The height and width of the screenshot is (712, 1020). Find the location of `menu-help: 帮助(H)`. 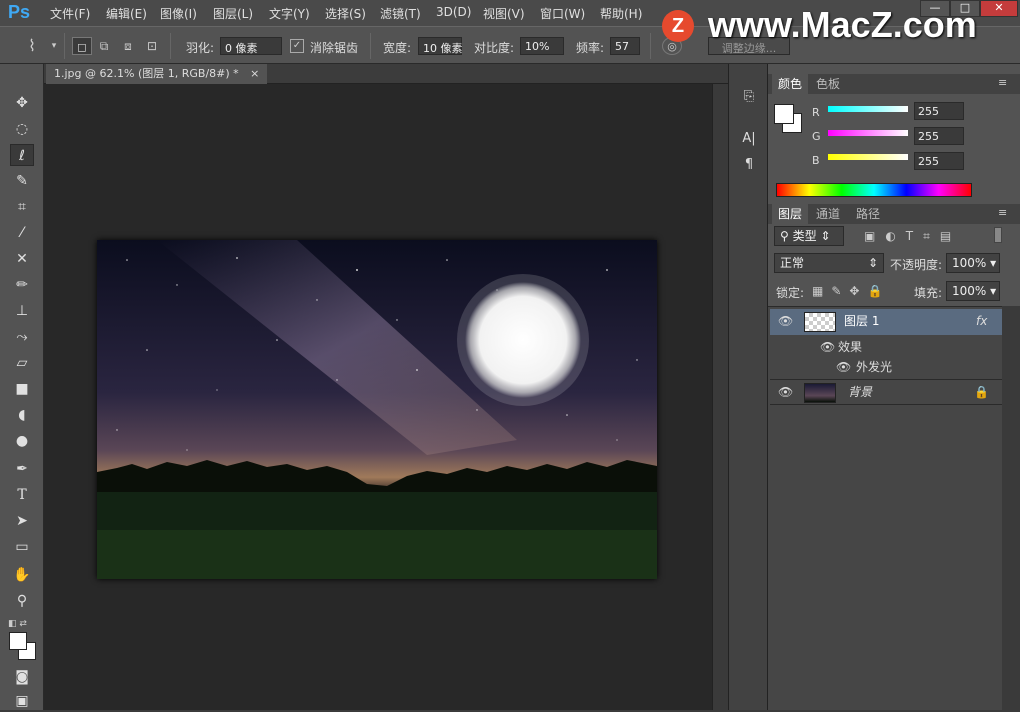

menu-help: 帮助(H) is located at coordinates (621, 13).